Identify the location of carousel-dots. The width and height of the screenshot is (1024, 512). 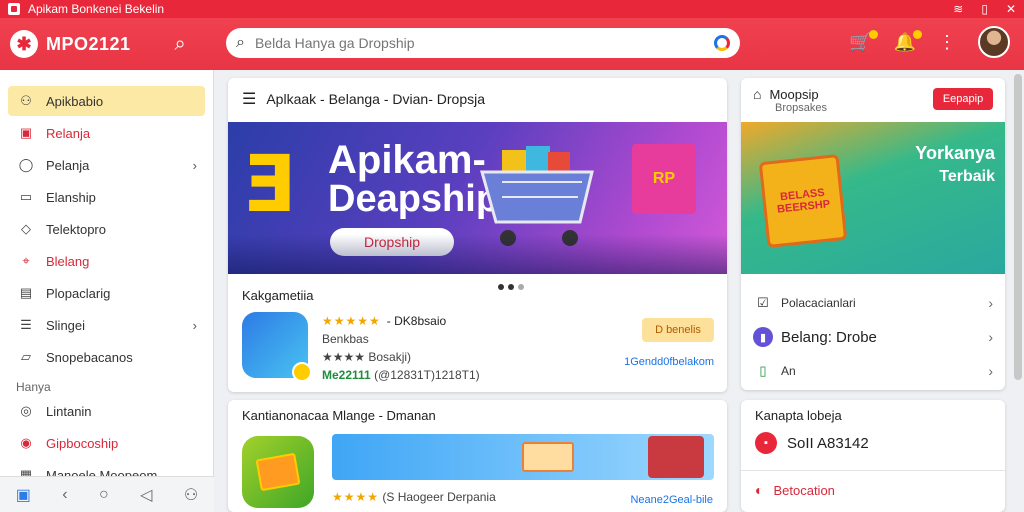
(511, 287).